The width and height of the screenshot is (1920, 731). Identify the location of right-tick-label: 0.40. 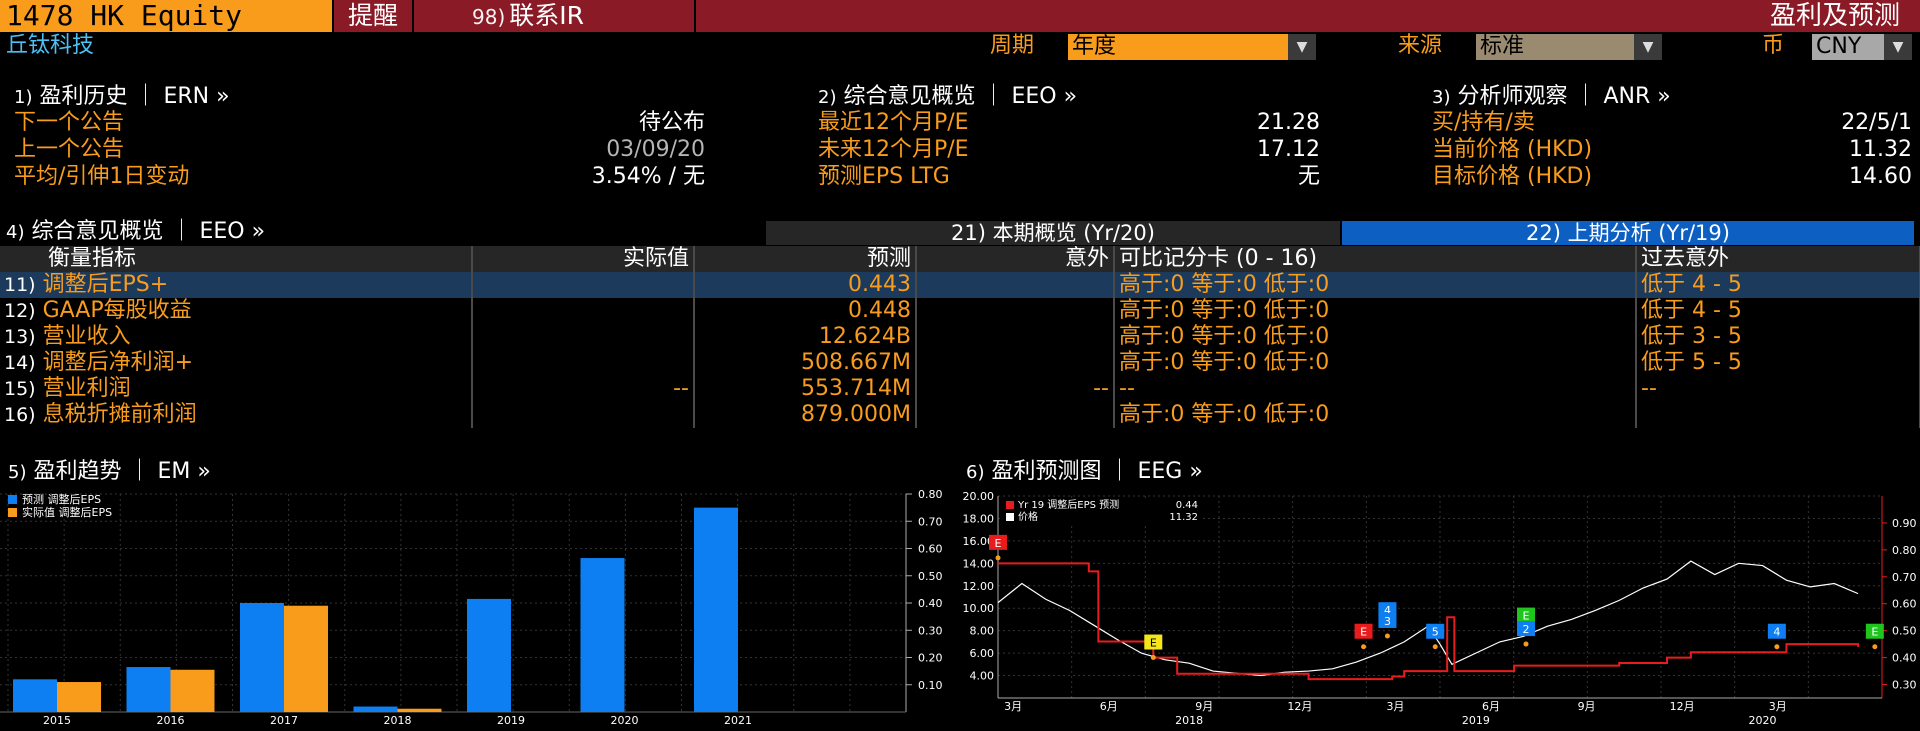
(1904, 658).